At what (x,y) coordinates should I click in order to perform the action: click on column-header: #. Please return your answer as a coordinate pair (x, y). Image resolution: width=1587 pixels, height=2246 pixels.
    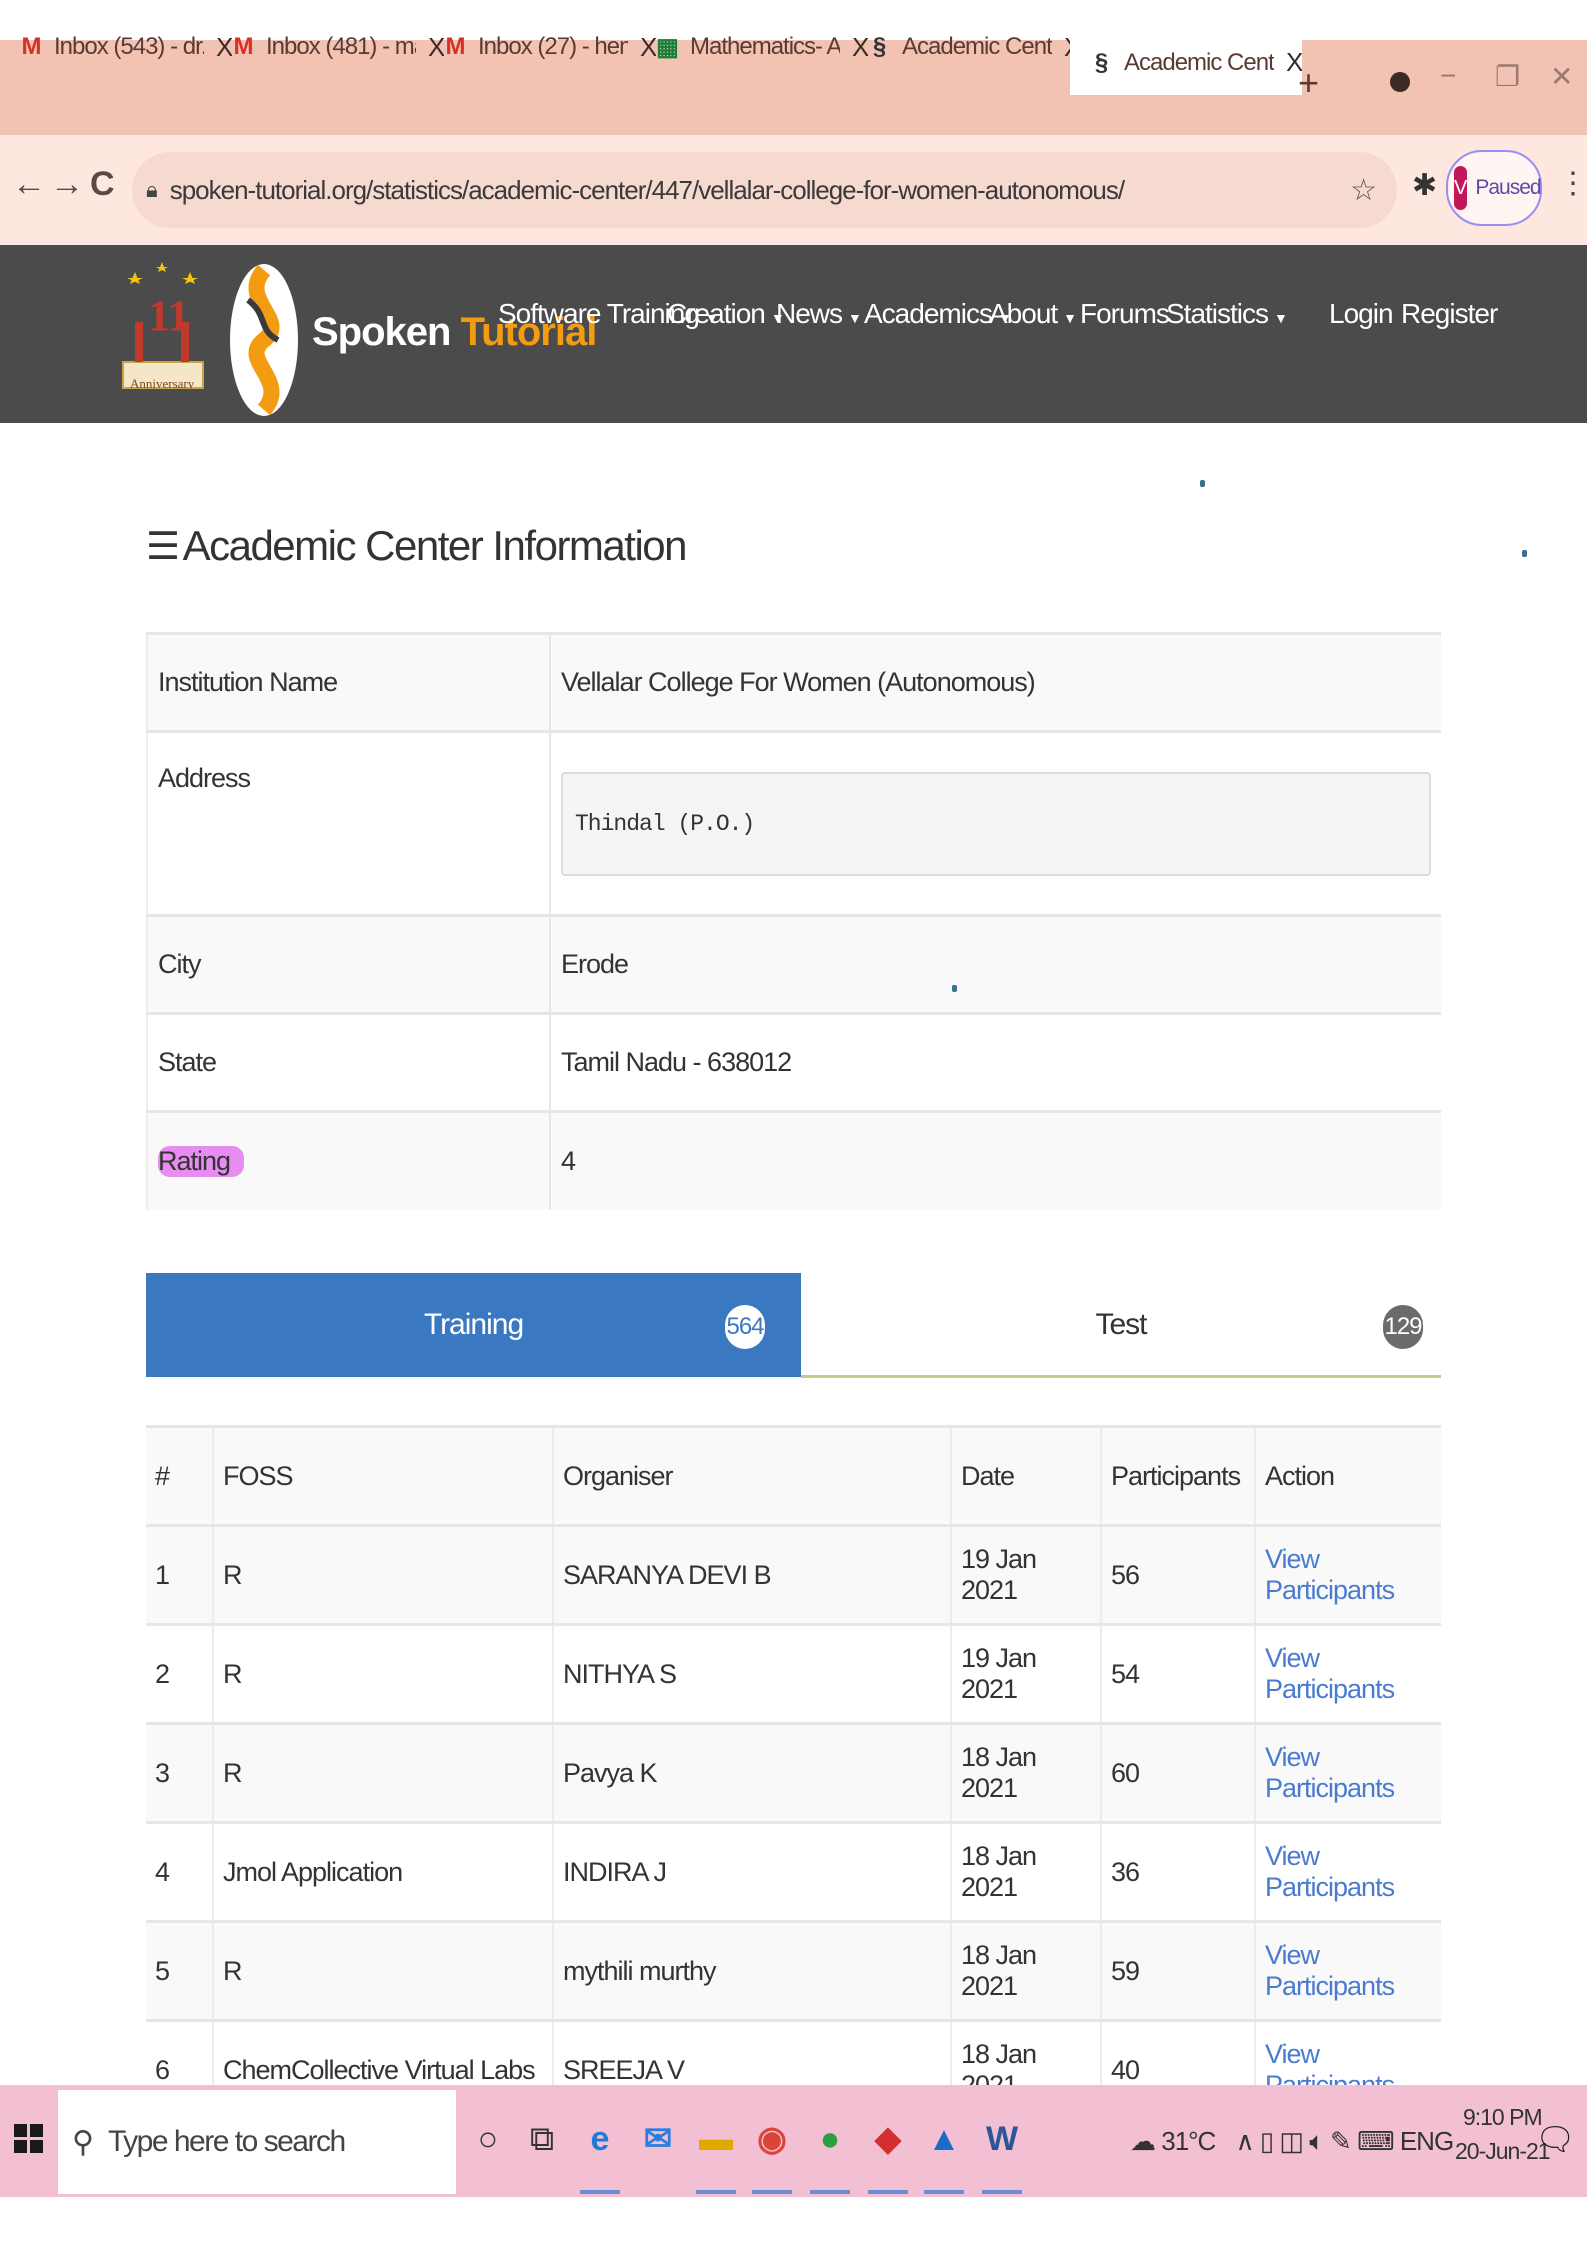
    Looking at the image, I should click on (179, 1475).